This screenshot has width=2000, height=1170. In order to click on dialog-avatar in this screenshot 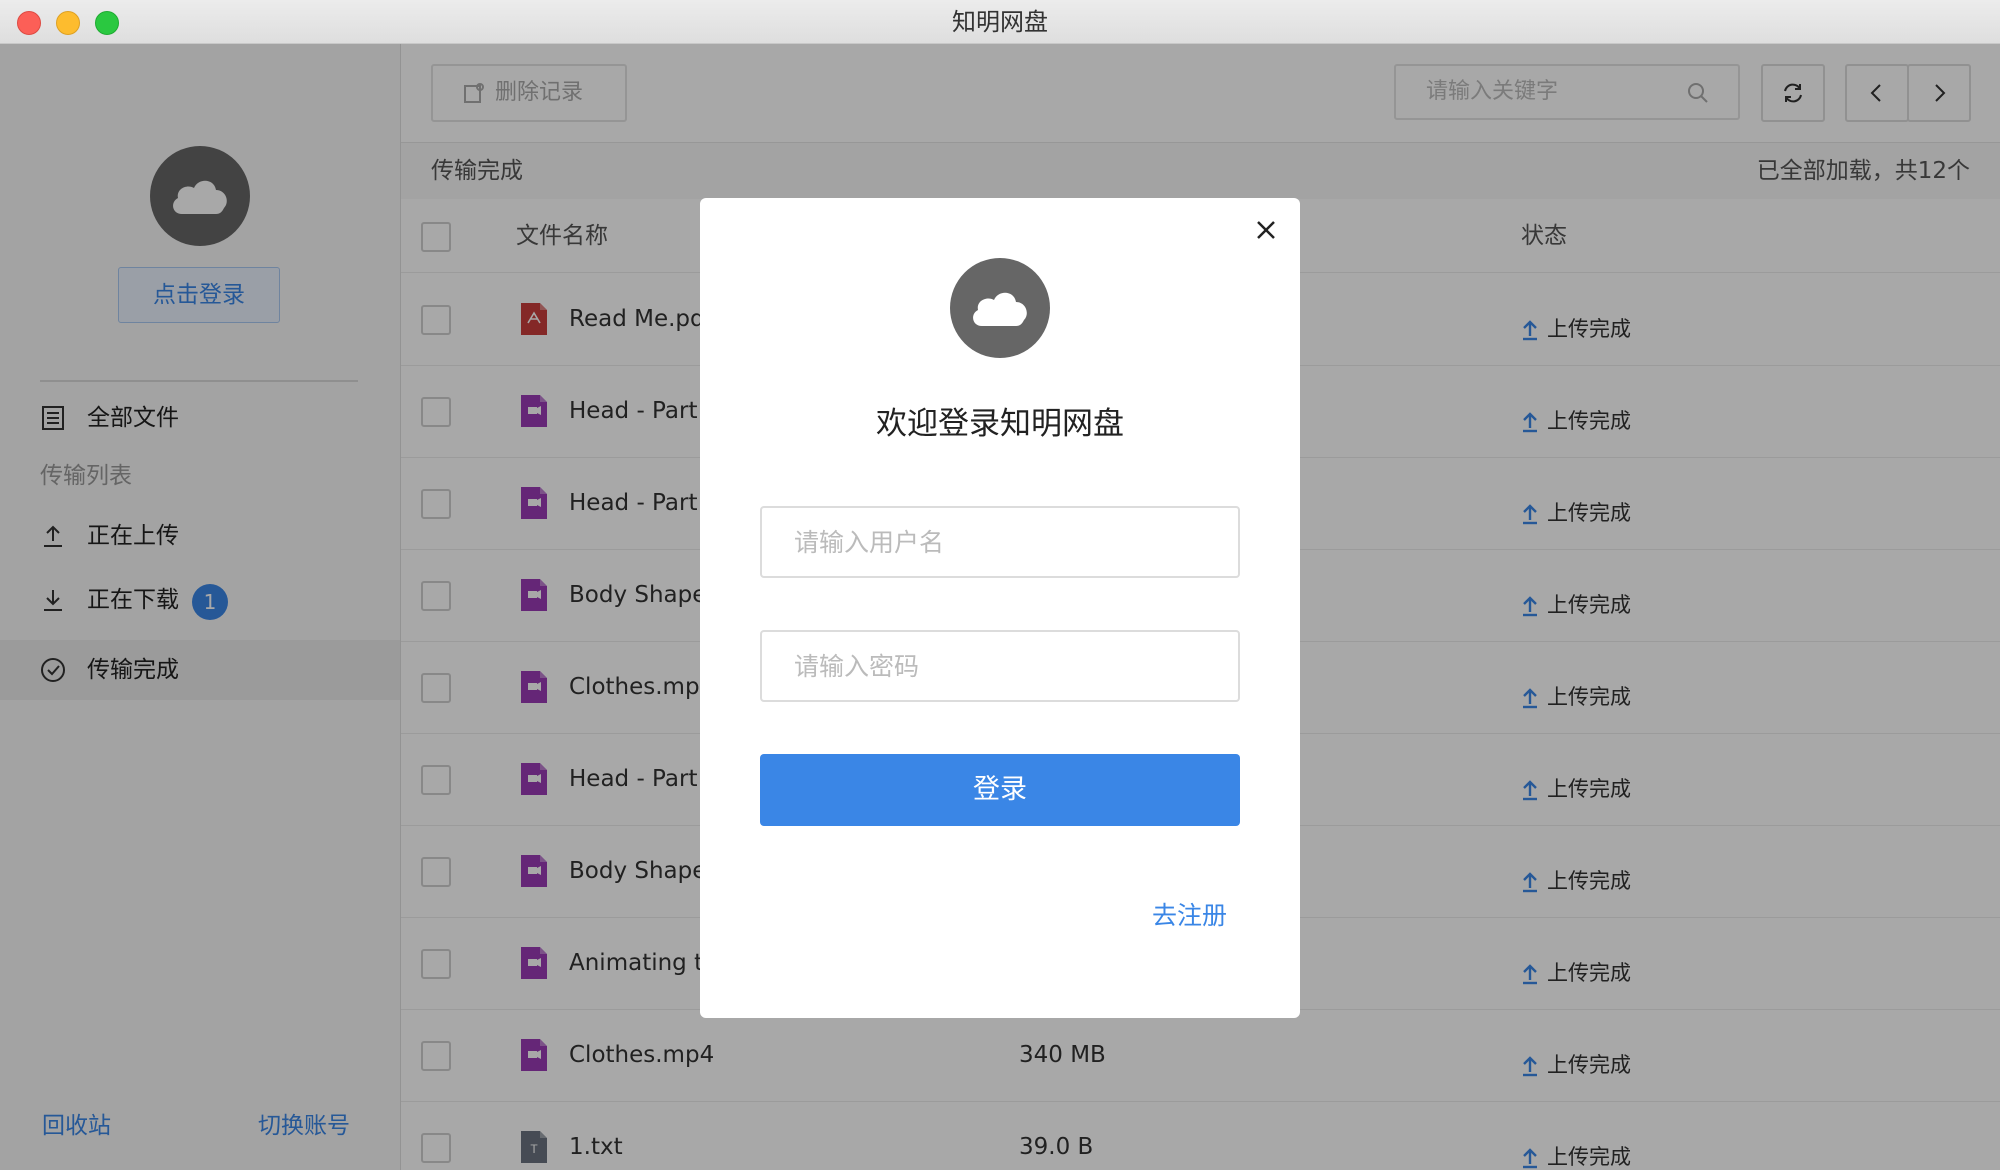, I will do `click(1000, 308)`.